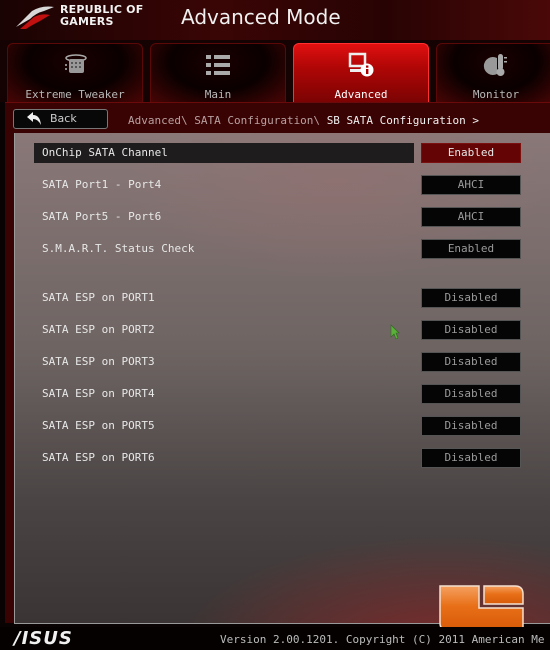  Describe the element at coordinates (361, 64) in the screenshot. I see `advanced-info-icon` at that location.